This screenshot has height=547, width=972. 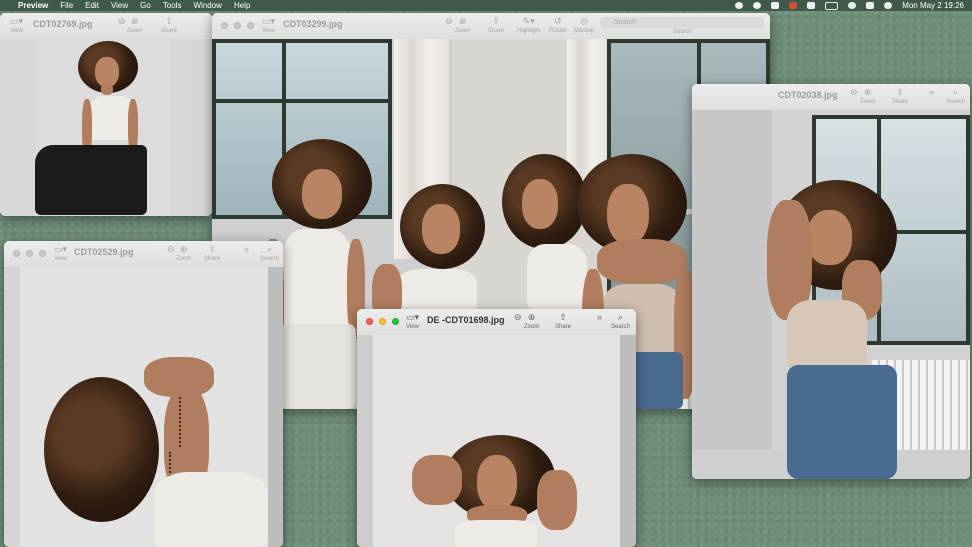 What do you see at coordinates (682, 22) in the screenshot?
I see `search-input: Search` at bounding box center [682, 22].